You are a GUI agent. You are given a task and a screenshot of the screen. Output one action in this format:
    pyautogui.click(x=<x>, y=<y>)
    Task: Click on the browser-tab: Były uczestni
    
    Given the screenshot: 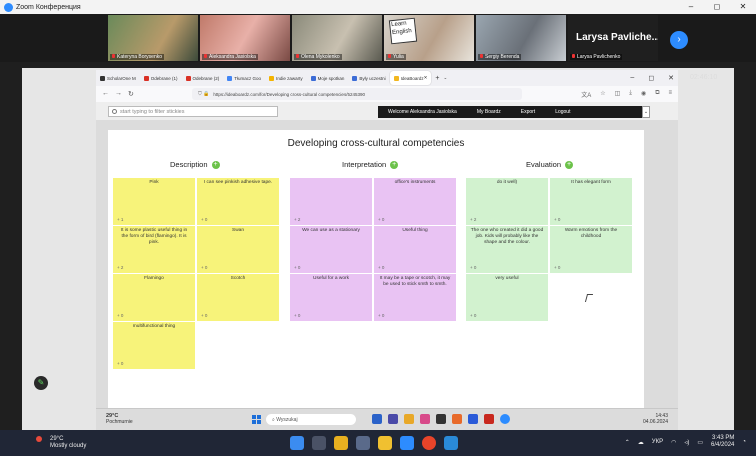 What is the action you would take?
    pyautogui.click(x=368, y=78)
    